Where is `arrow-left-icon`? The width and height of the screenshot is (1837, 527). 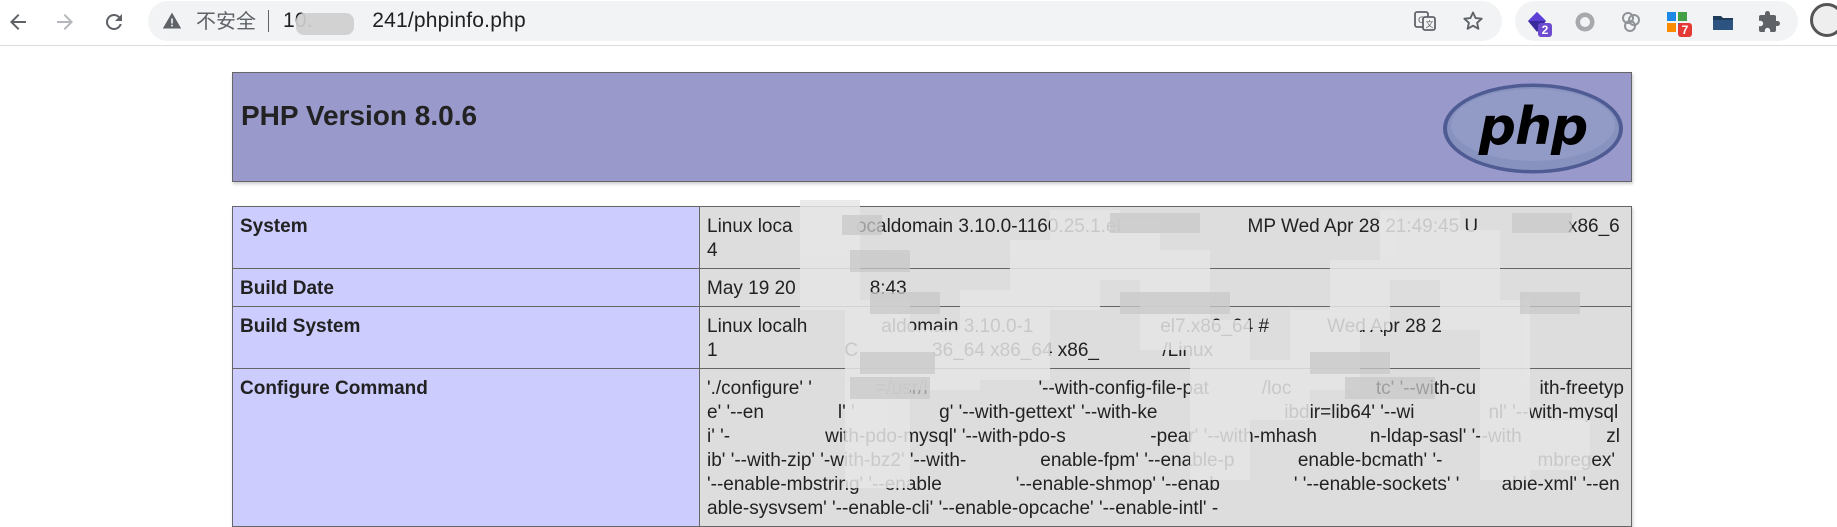
arrow-left-icon is located at coordinates (18, 22).